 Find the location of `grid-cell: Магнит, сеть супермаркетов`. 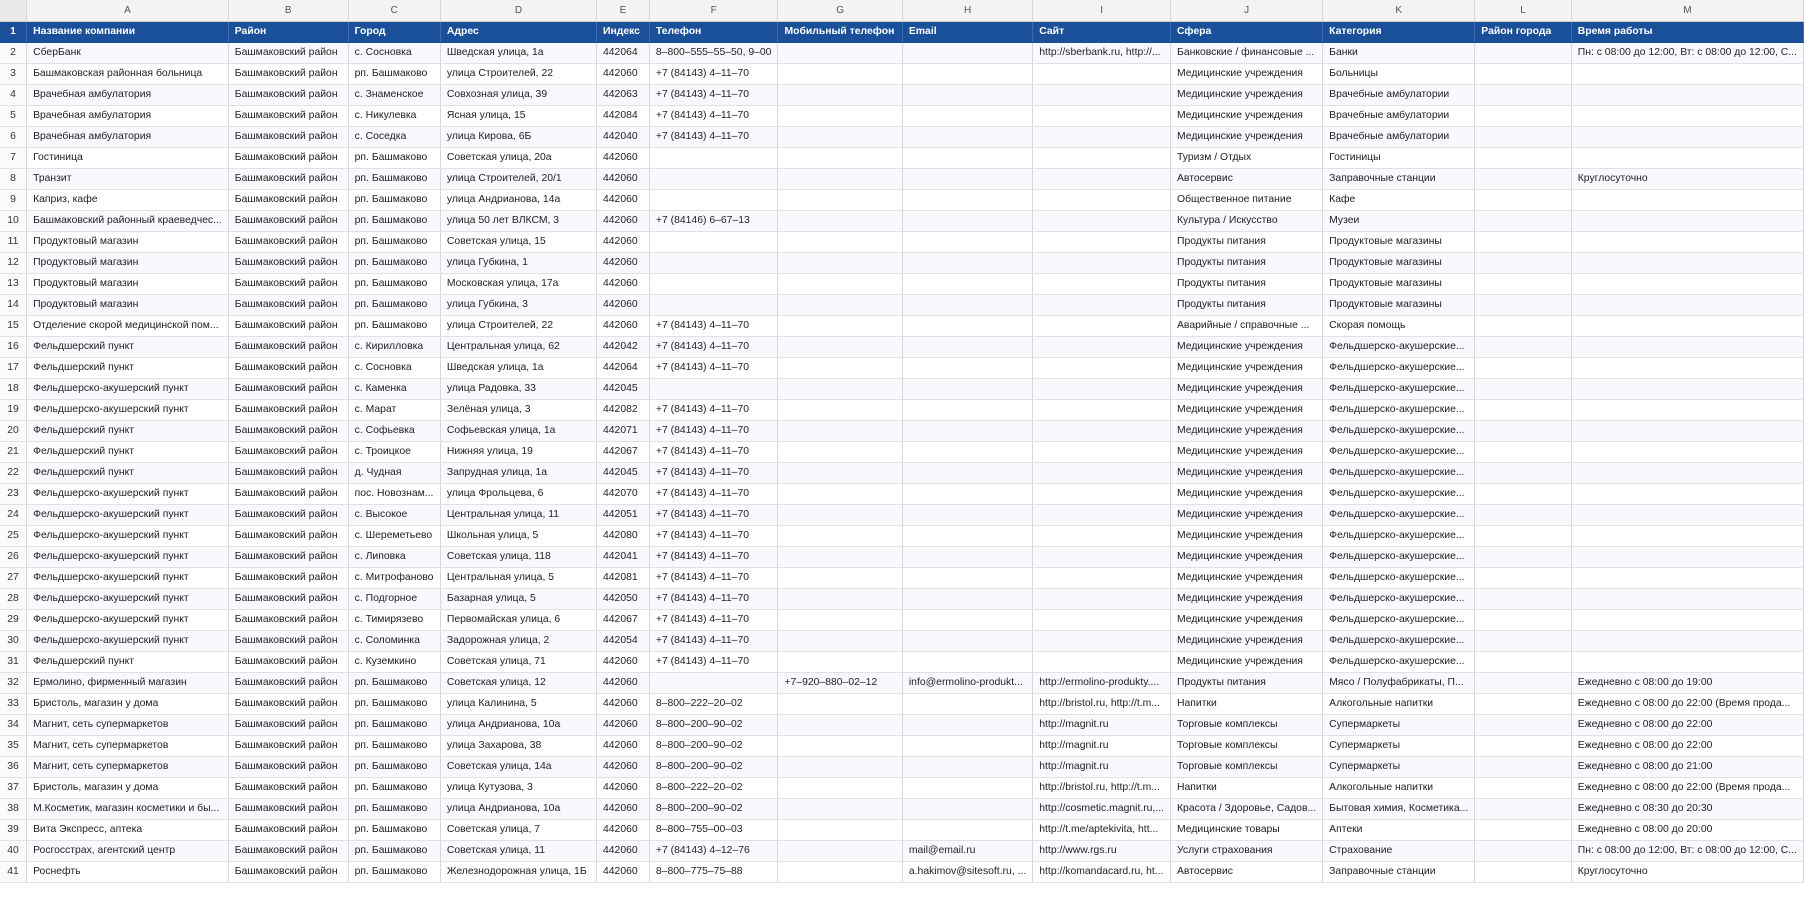

grid-cell: Магнит, сеть супермаркетов is located at coordinates (127, 746).